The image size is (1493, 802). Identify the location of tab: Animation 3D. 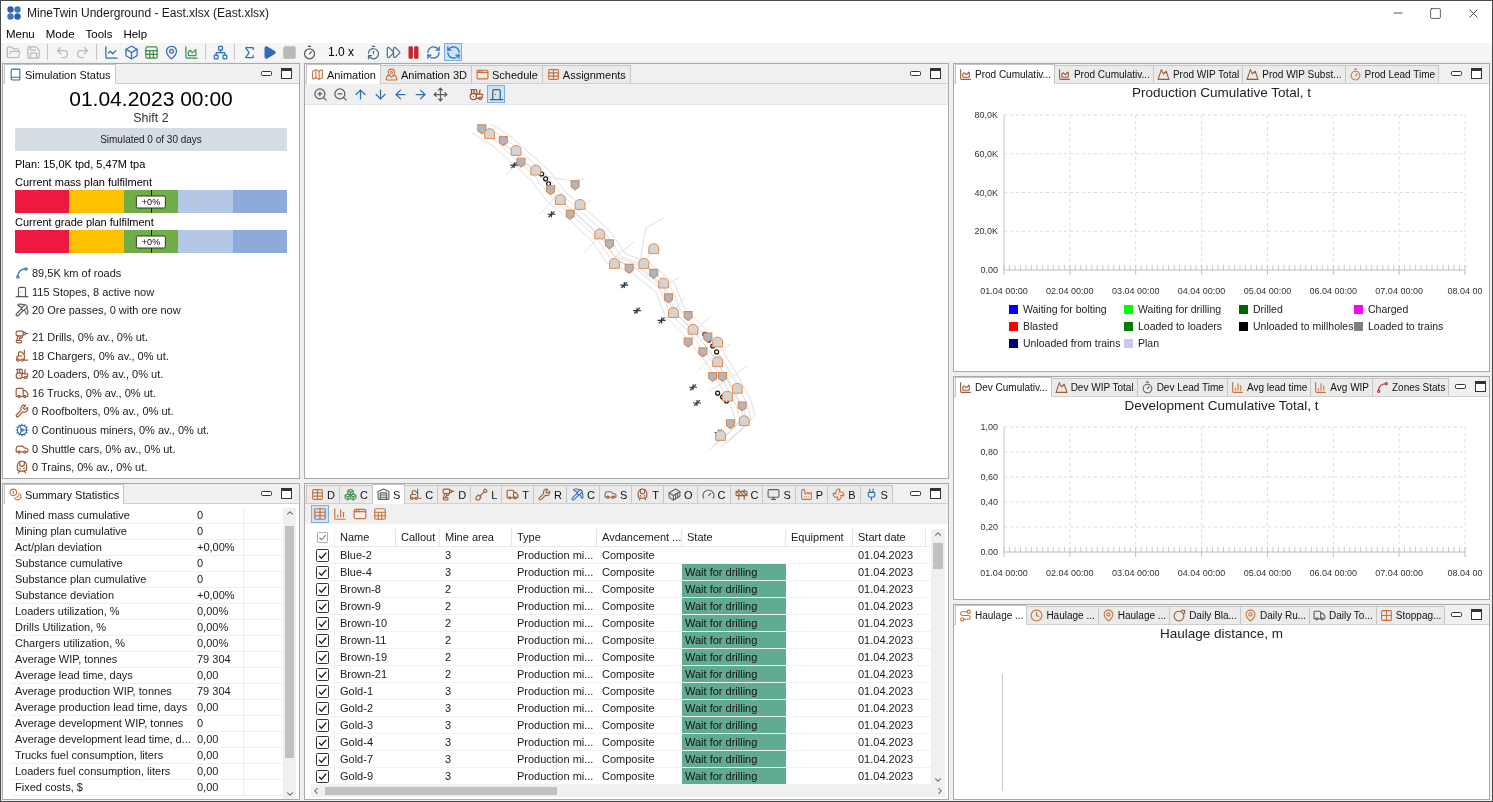
(425, 74).